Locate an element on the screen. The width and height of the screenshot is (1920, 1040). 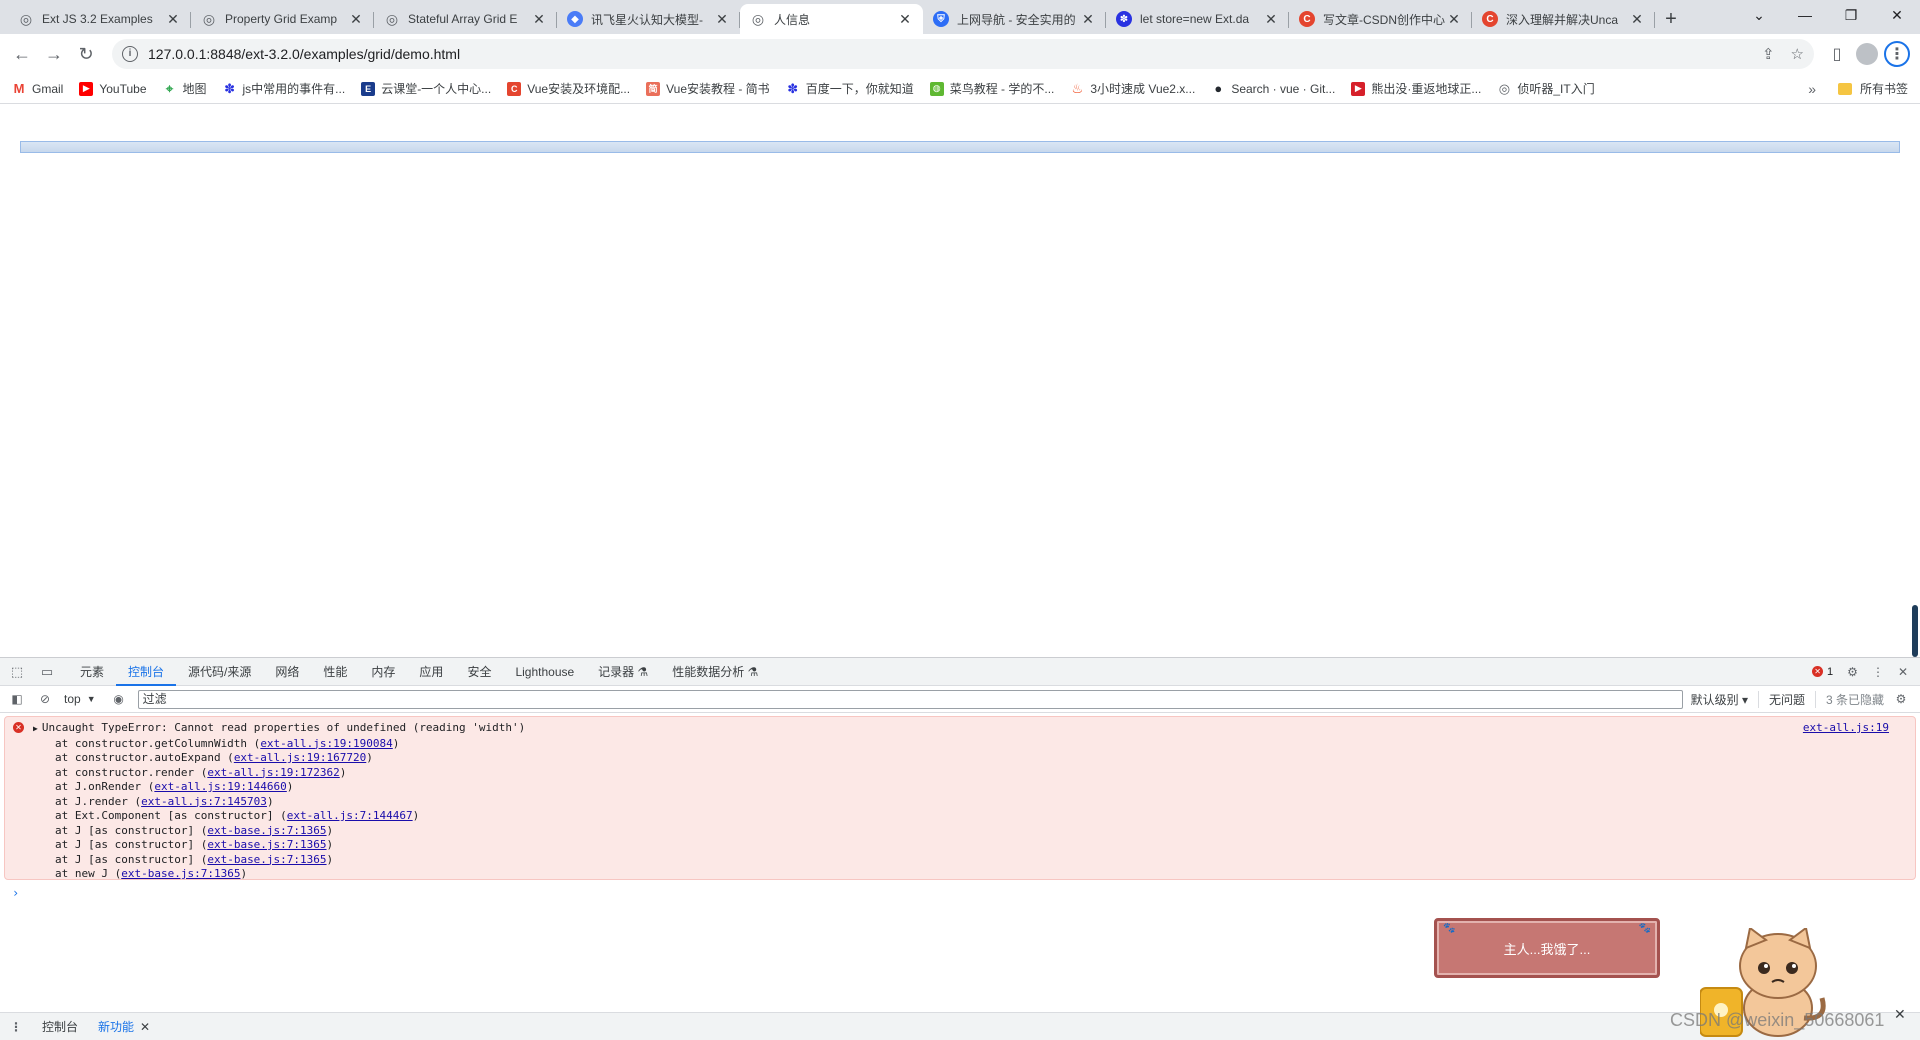
browser-tab: ◎ Ext JS 3.2 Examples ✕ is located at coordinates (99, 19).